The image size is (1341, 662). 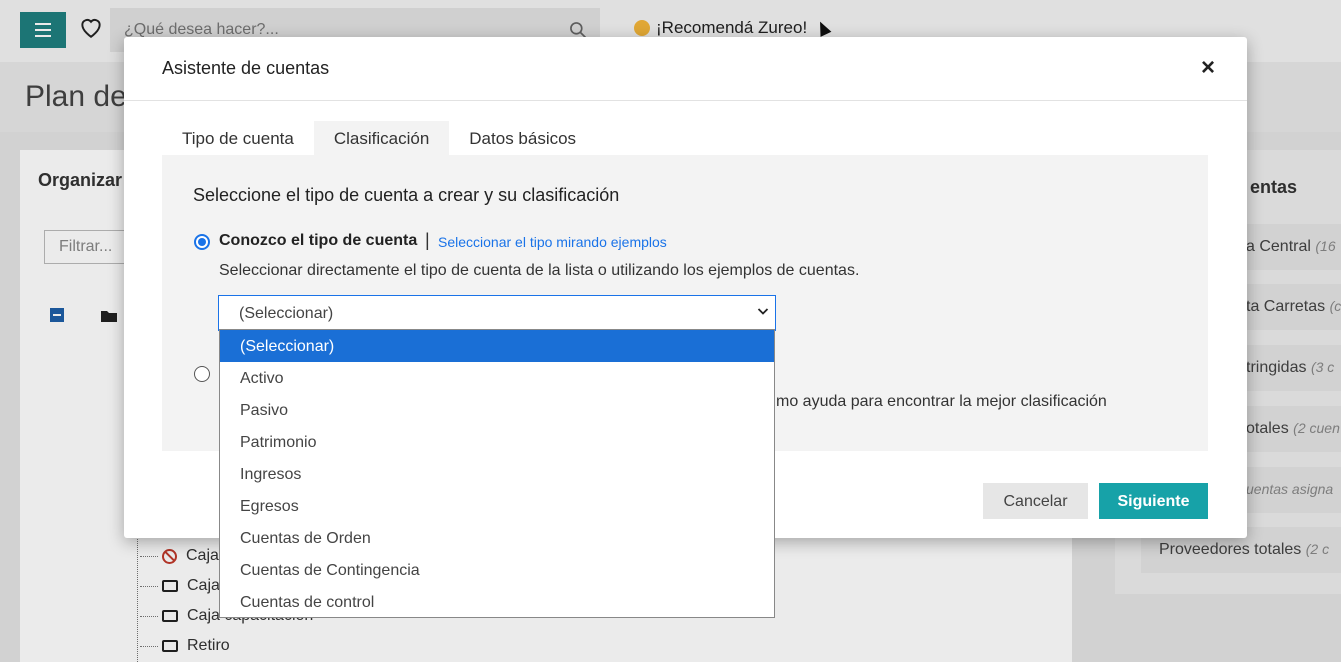 I want to click on dropdown-option: Cuentas de Orden, so click(x=497, y=538).